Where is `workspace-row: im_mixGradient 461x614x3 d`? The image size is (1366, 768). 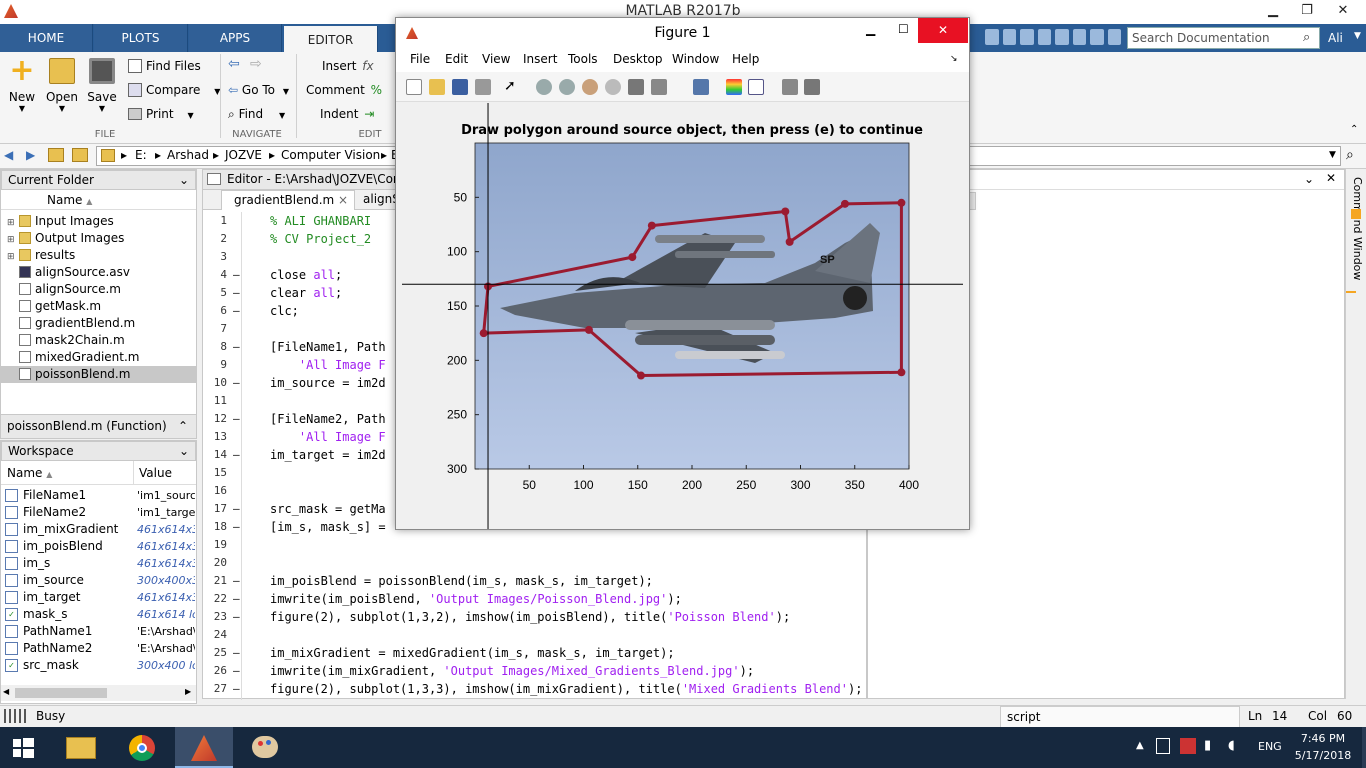 workspace-row: im_mixGradient 461x614x3 d is located at coordinates (98, 529).